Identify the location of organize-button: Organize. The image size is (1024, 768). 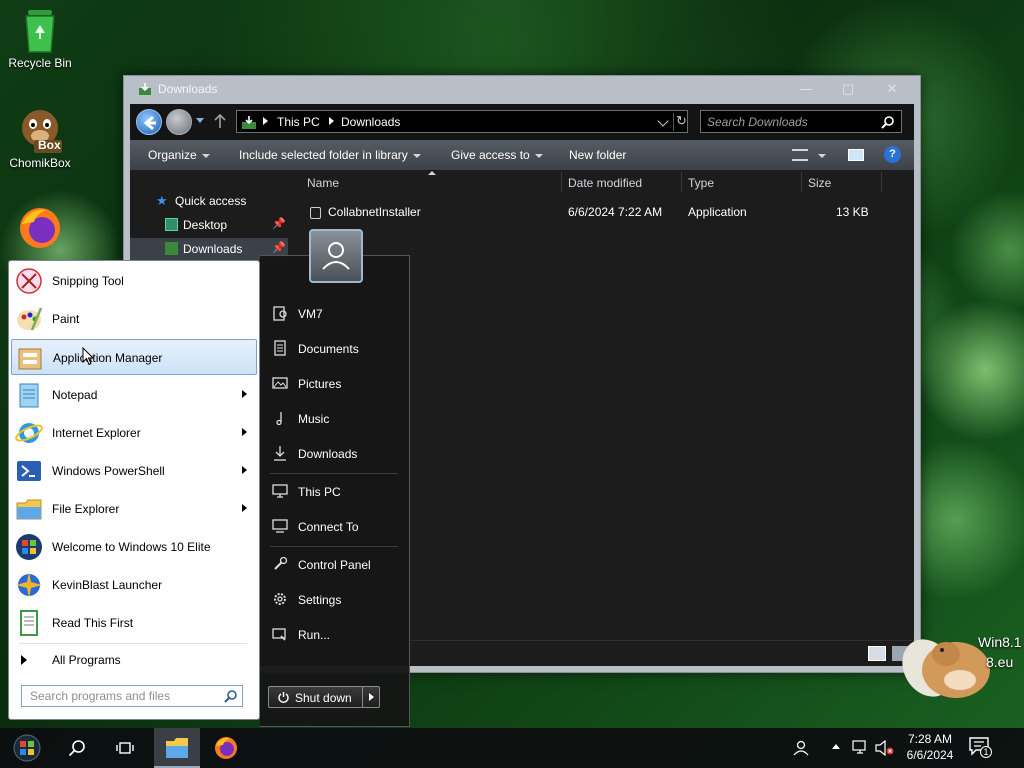
(179, 155).